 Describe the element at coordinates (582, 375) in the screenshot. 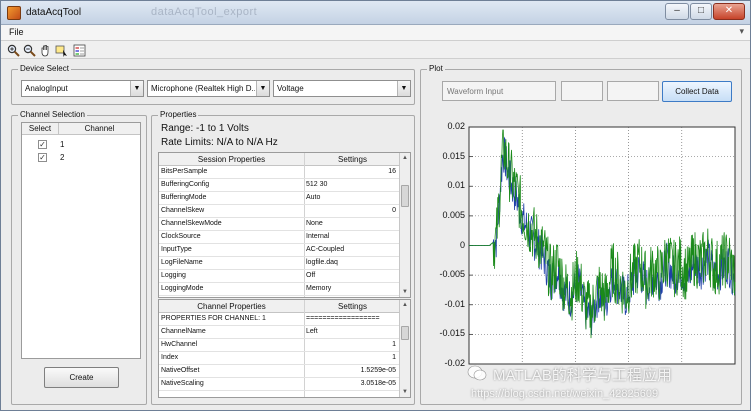

I see `watermark-brand: MATLAB的科学与工程应用` at that location.